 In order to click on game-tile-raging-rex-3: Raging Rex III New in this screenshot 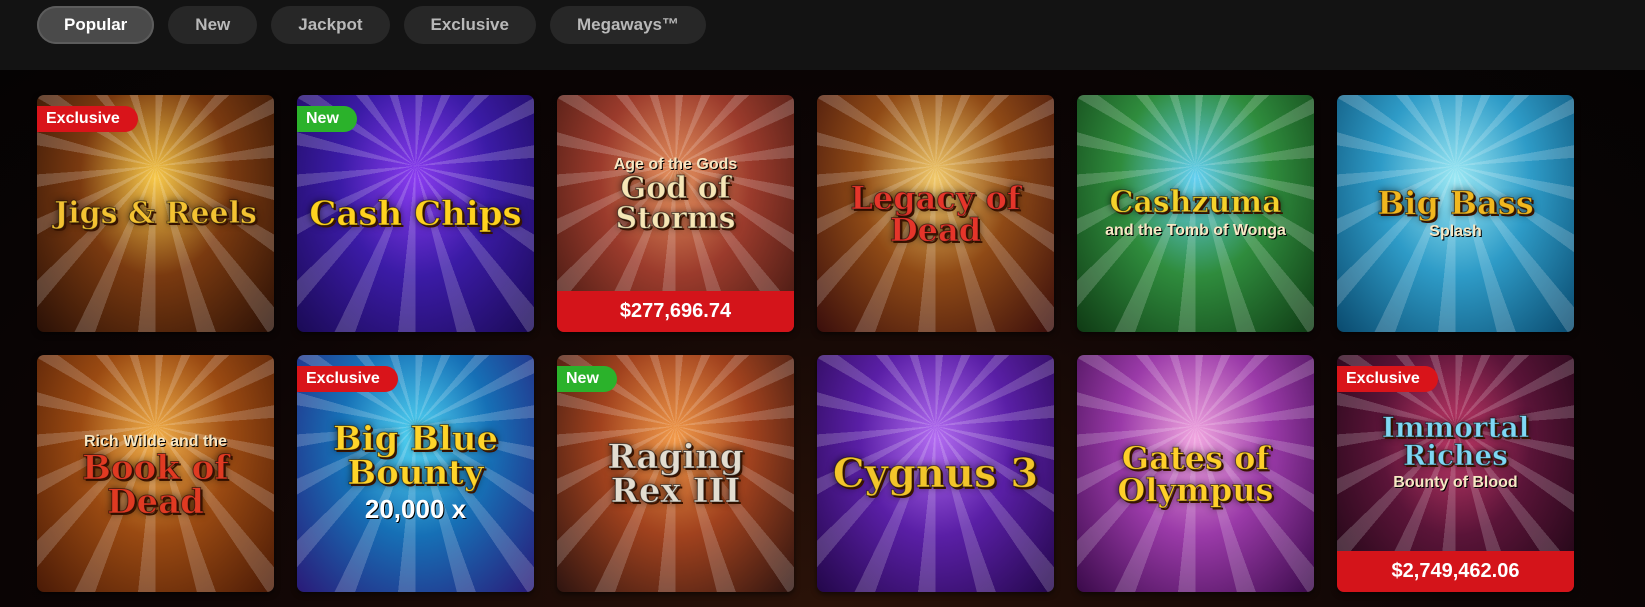, I will do `click(675, 473)`.